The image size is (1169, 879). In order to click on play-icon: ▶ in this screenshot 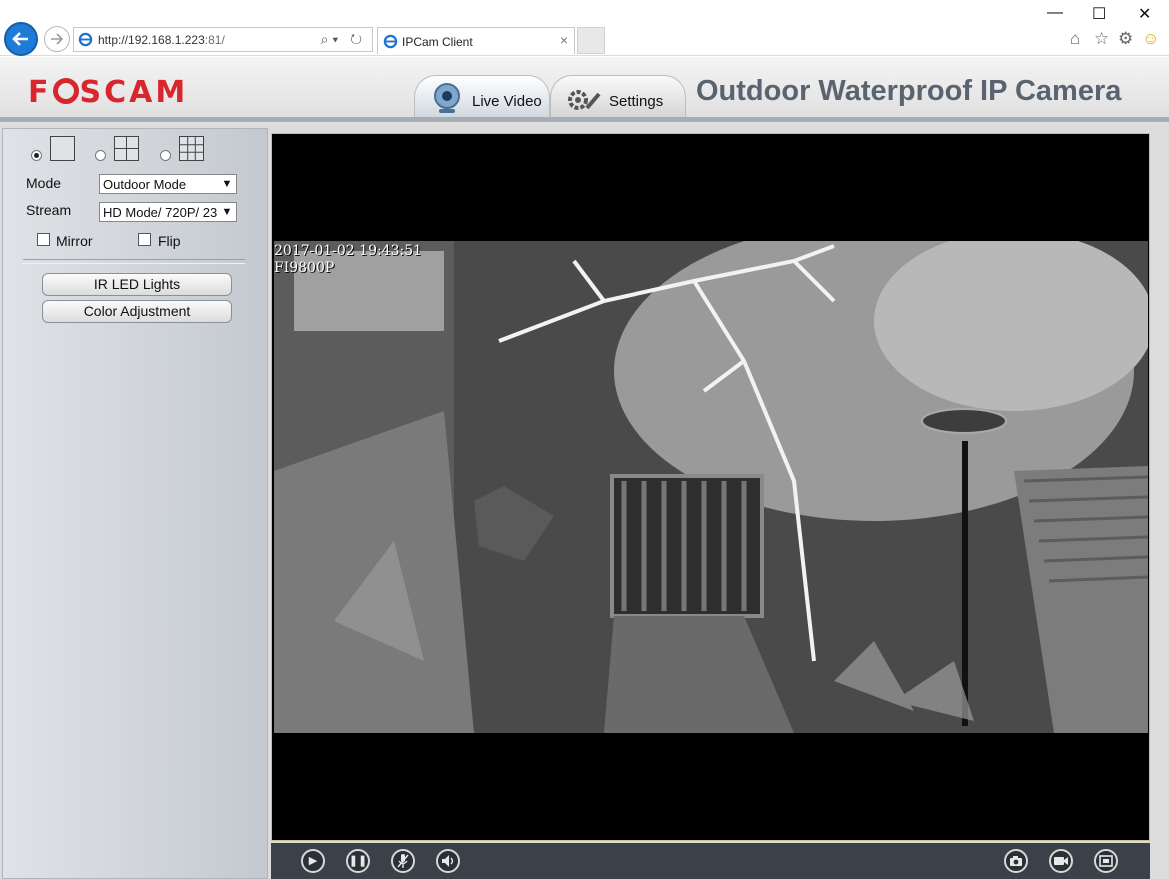, I will do `click(313, 861)`.